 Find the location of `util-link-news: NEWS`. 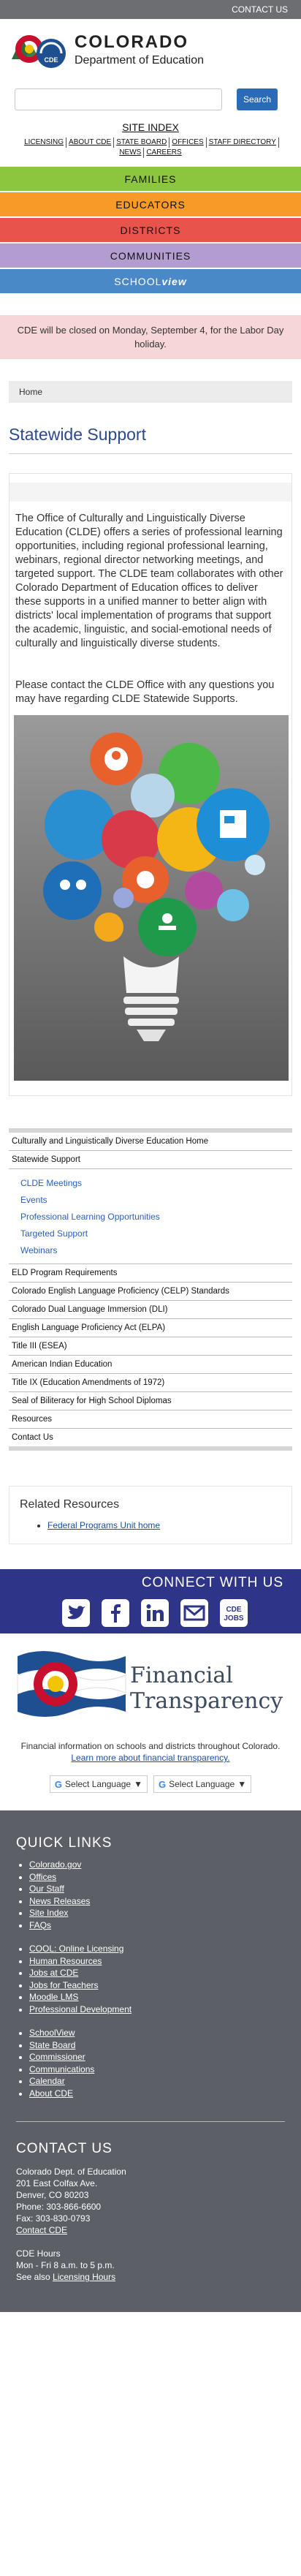

util-link-news: NEWS is located at coordinates (131, 153).